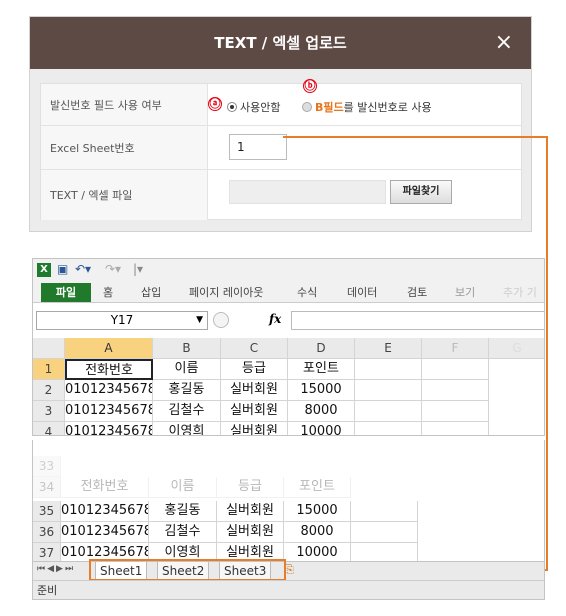  What do you see at coordinates (83, 269) in the screenshot?
I see `undo-icon: ↶▾` at bounding box center [83, 269].